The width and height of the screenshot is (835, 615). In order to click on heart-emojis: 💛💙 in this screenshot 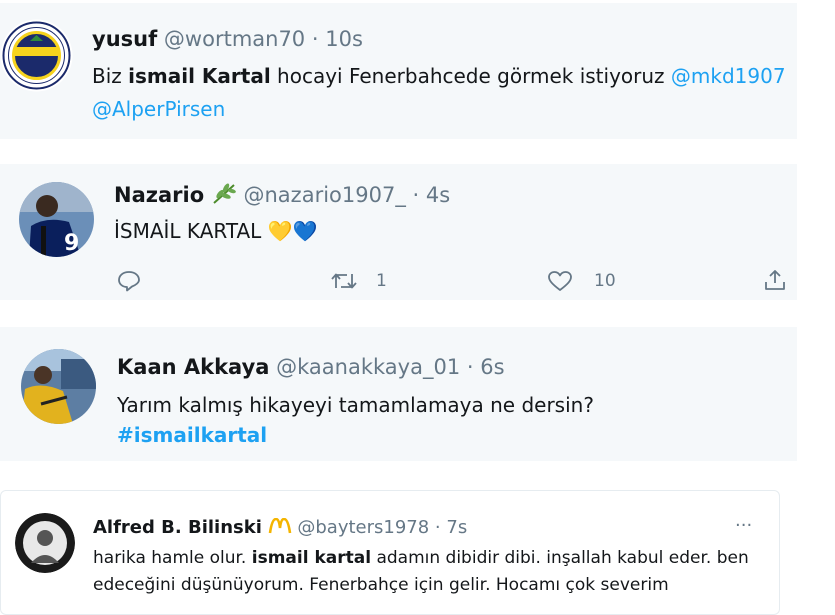, I will do `click(292, 231)`.